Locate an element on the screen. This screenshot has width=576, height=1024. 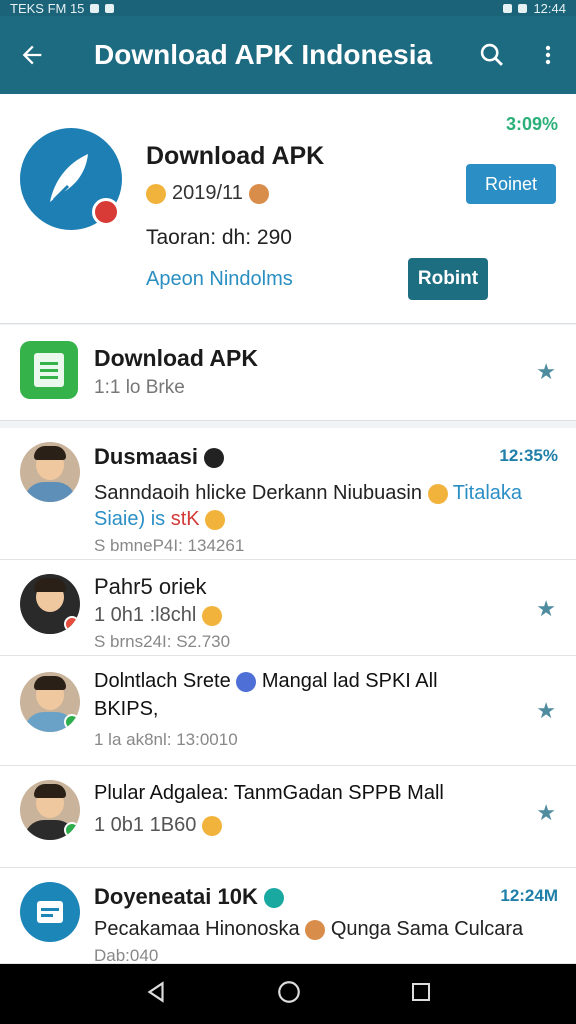
nav-home-icon is located at coordinates (289, 991).